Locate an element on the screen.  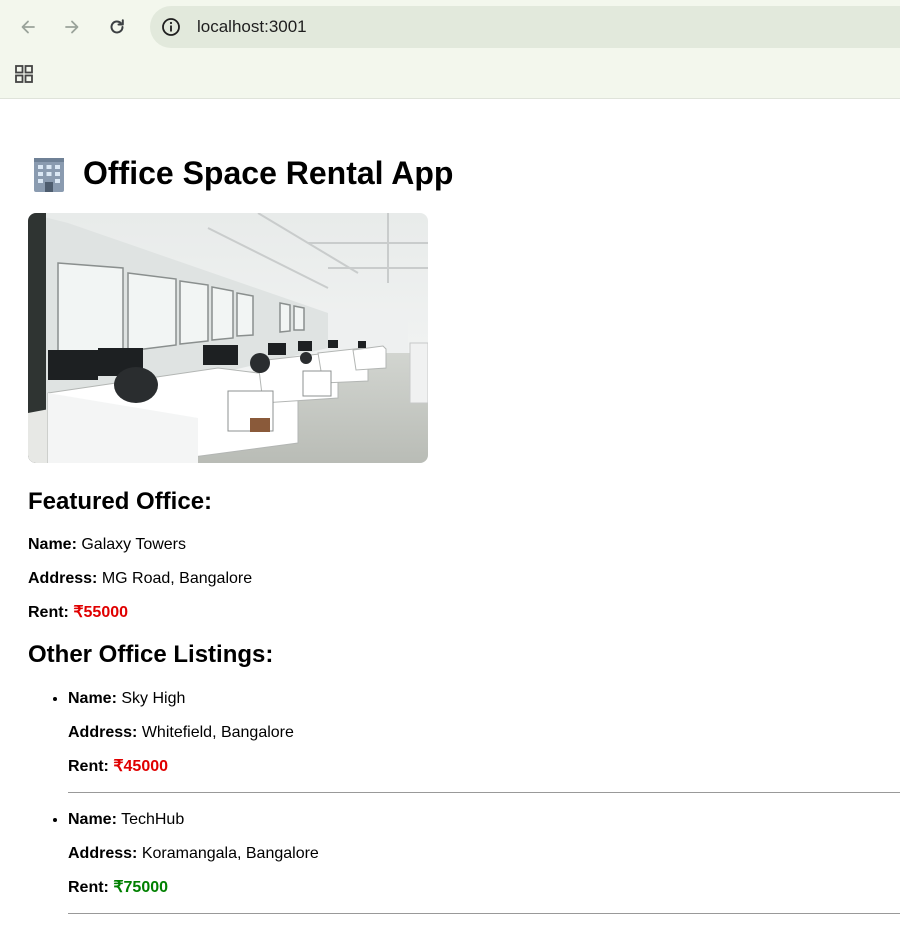
address-bar: localhost:3001 is located at coordinates (525, 27).